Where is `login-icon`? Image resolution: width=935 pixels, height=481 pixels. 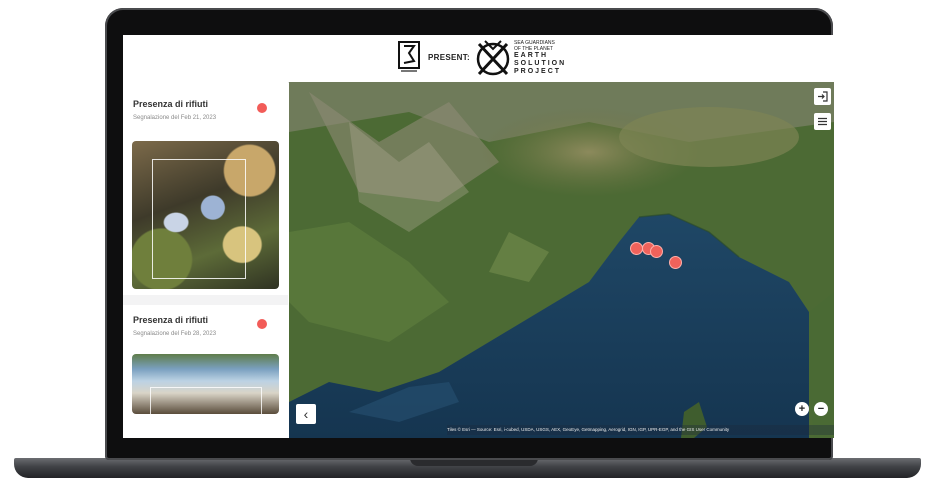 login-icon is located at coordinates (823, 96).